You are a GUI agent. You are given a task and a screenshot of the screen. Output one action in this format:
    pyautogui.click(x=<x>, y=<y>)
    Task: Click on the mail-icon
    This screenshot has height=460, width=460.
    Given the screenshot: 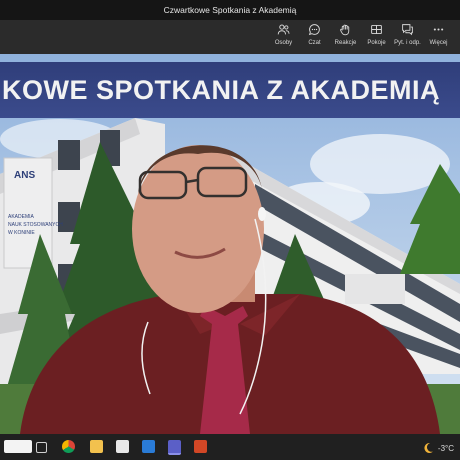 What is the action you would take?
    pyautogui.click(x=148, y=446)
    